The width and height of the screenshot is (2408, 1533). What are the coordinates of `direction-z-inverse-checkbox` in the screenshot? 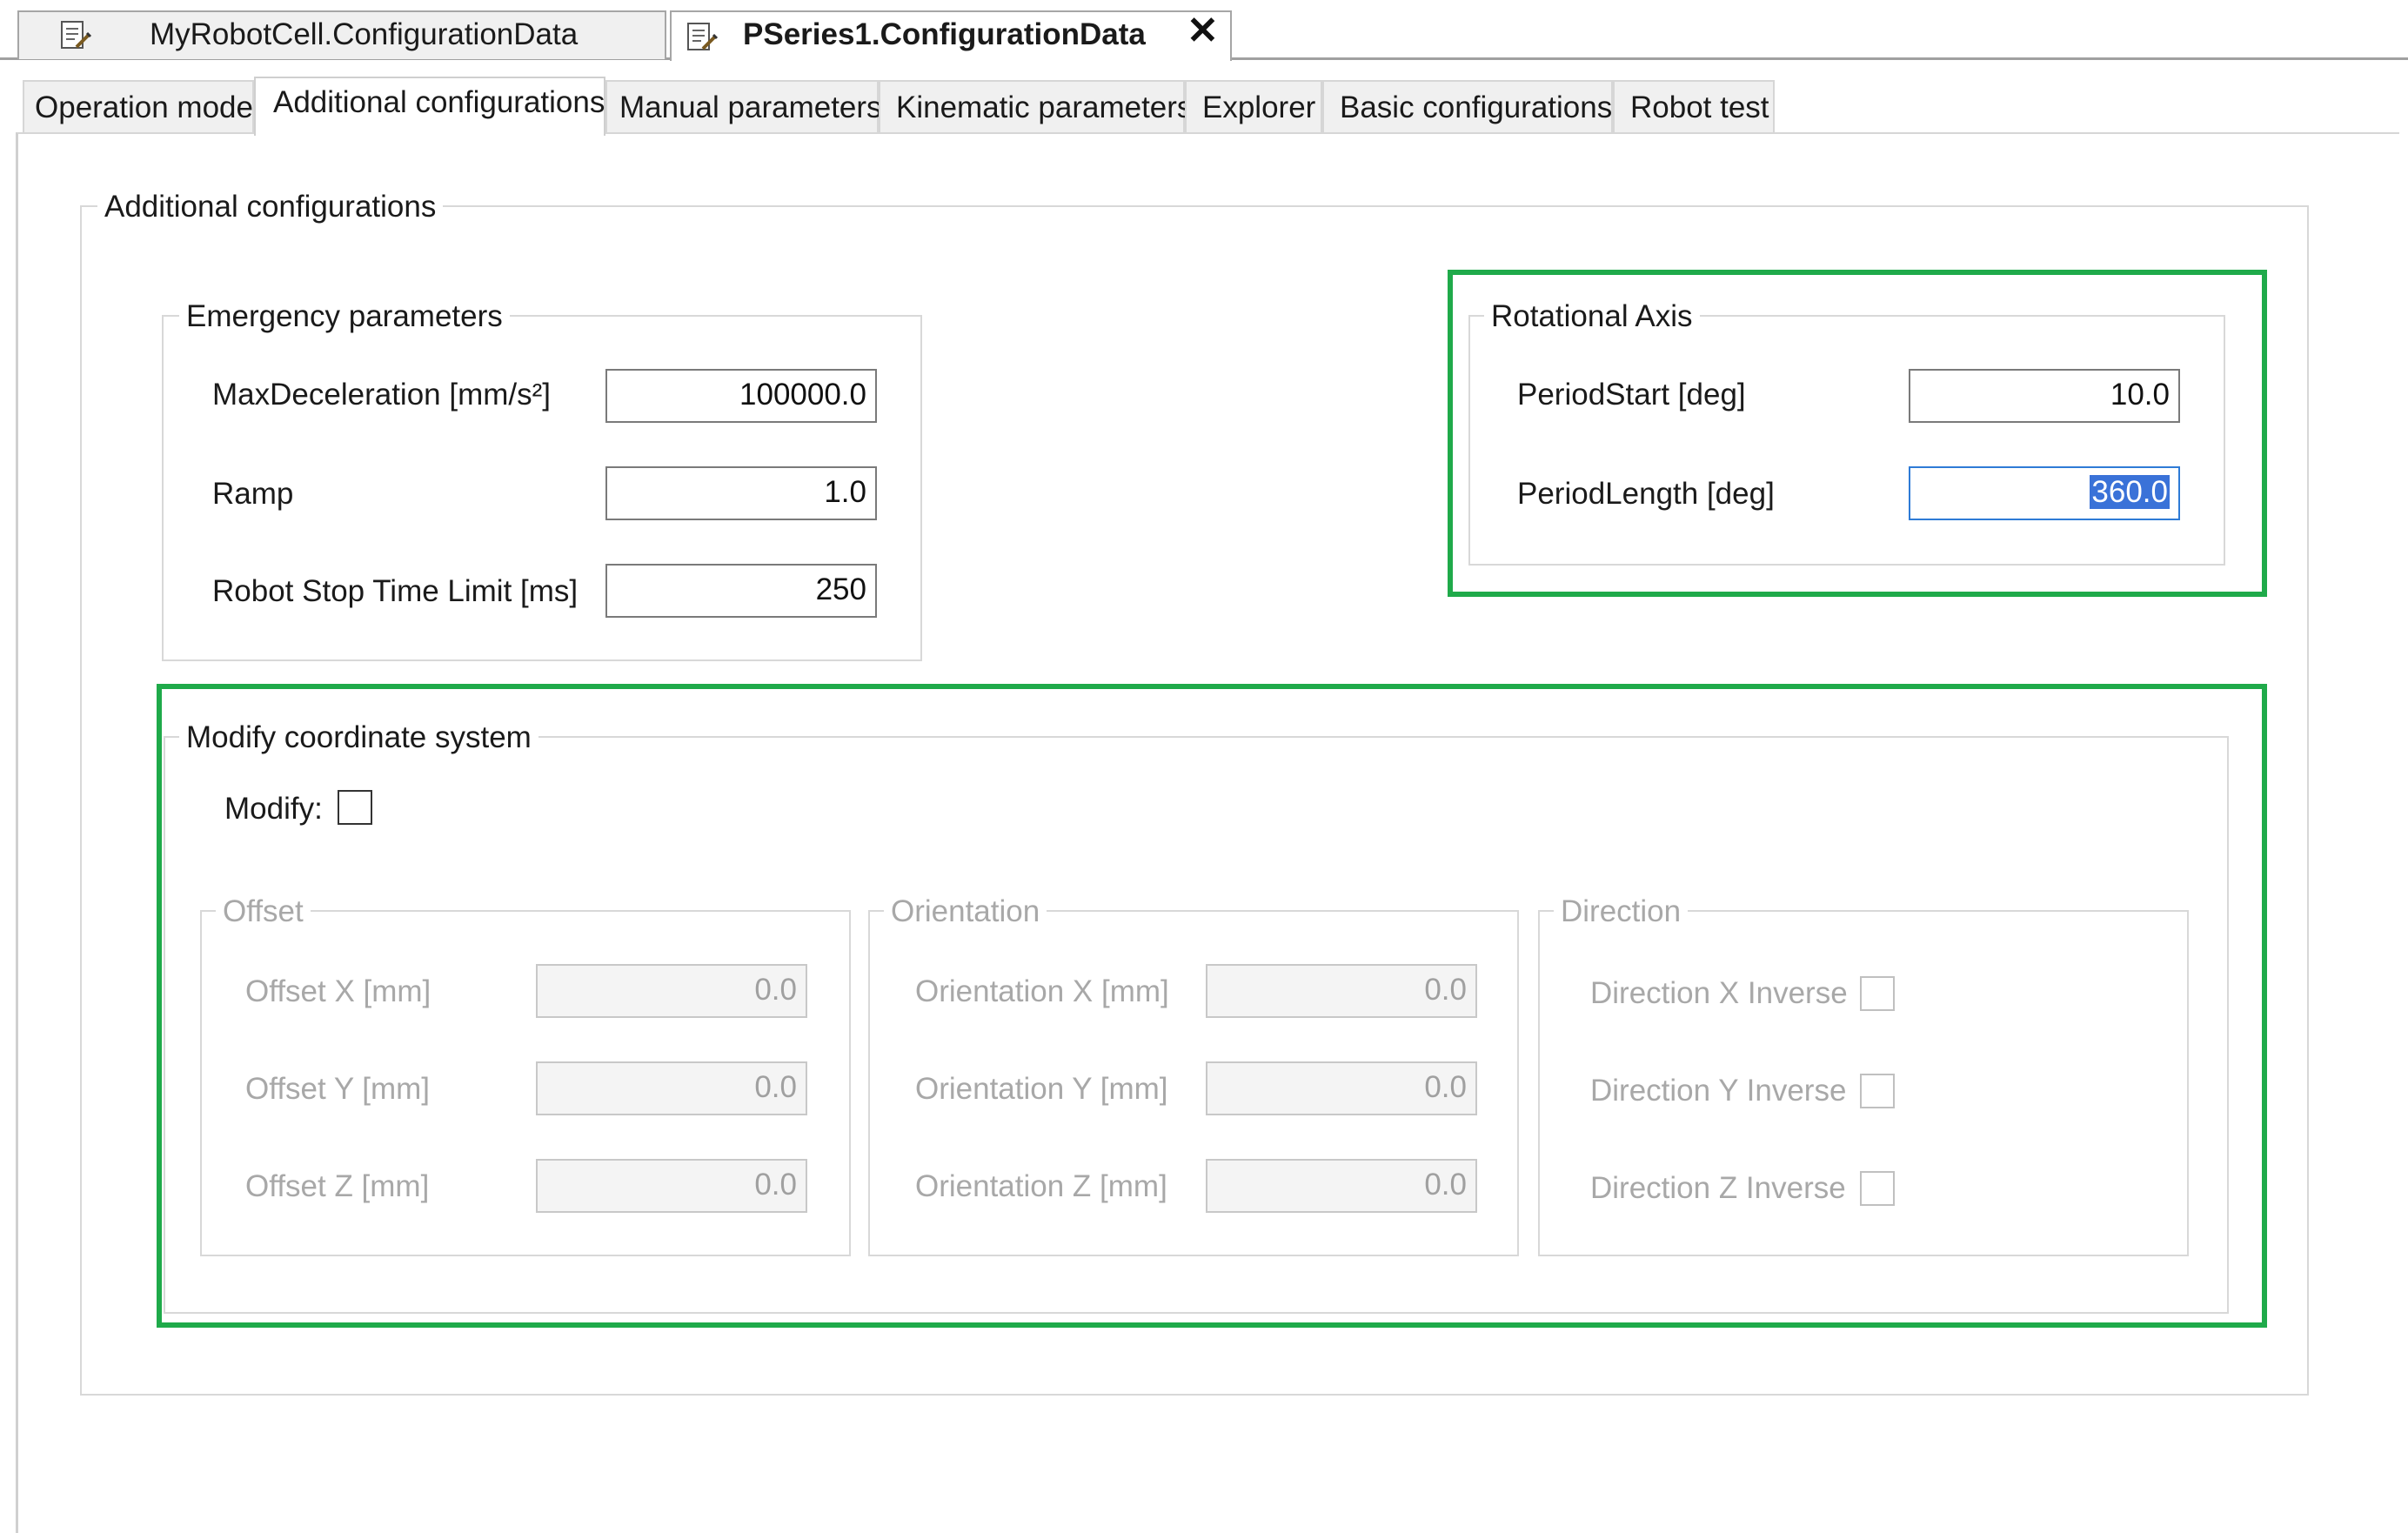 It's located at (1878, 1189).